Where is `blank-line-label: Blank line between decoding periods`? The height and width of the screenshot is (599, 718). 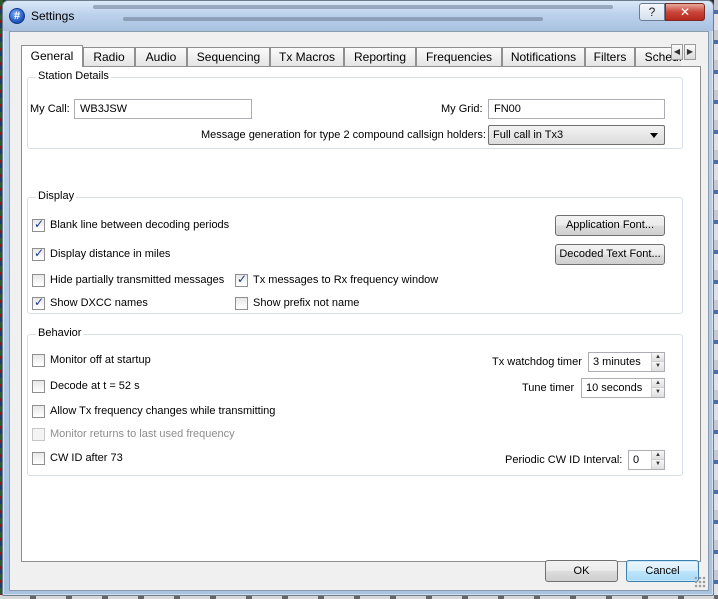 blank-line-label: Blank line between decoding periods is located at coordinates (140, 225).